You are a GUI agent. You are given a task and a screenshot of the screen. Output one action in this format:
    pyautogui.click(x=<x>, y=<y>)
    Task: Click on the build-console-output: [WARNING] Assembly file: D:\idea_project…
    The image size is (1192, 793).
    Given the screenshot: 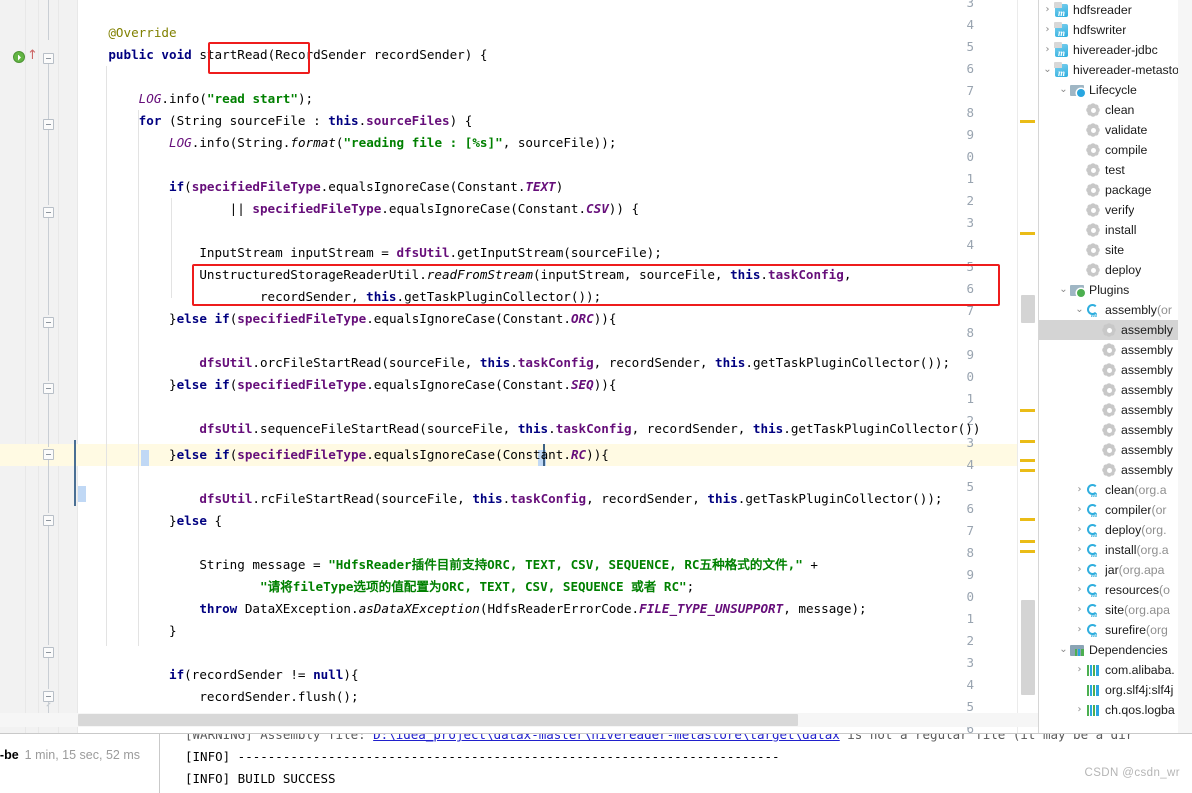 What is the action you would take?
    pyautogui.click(x=676, y=763)
    